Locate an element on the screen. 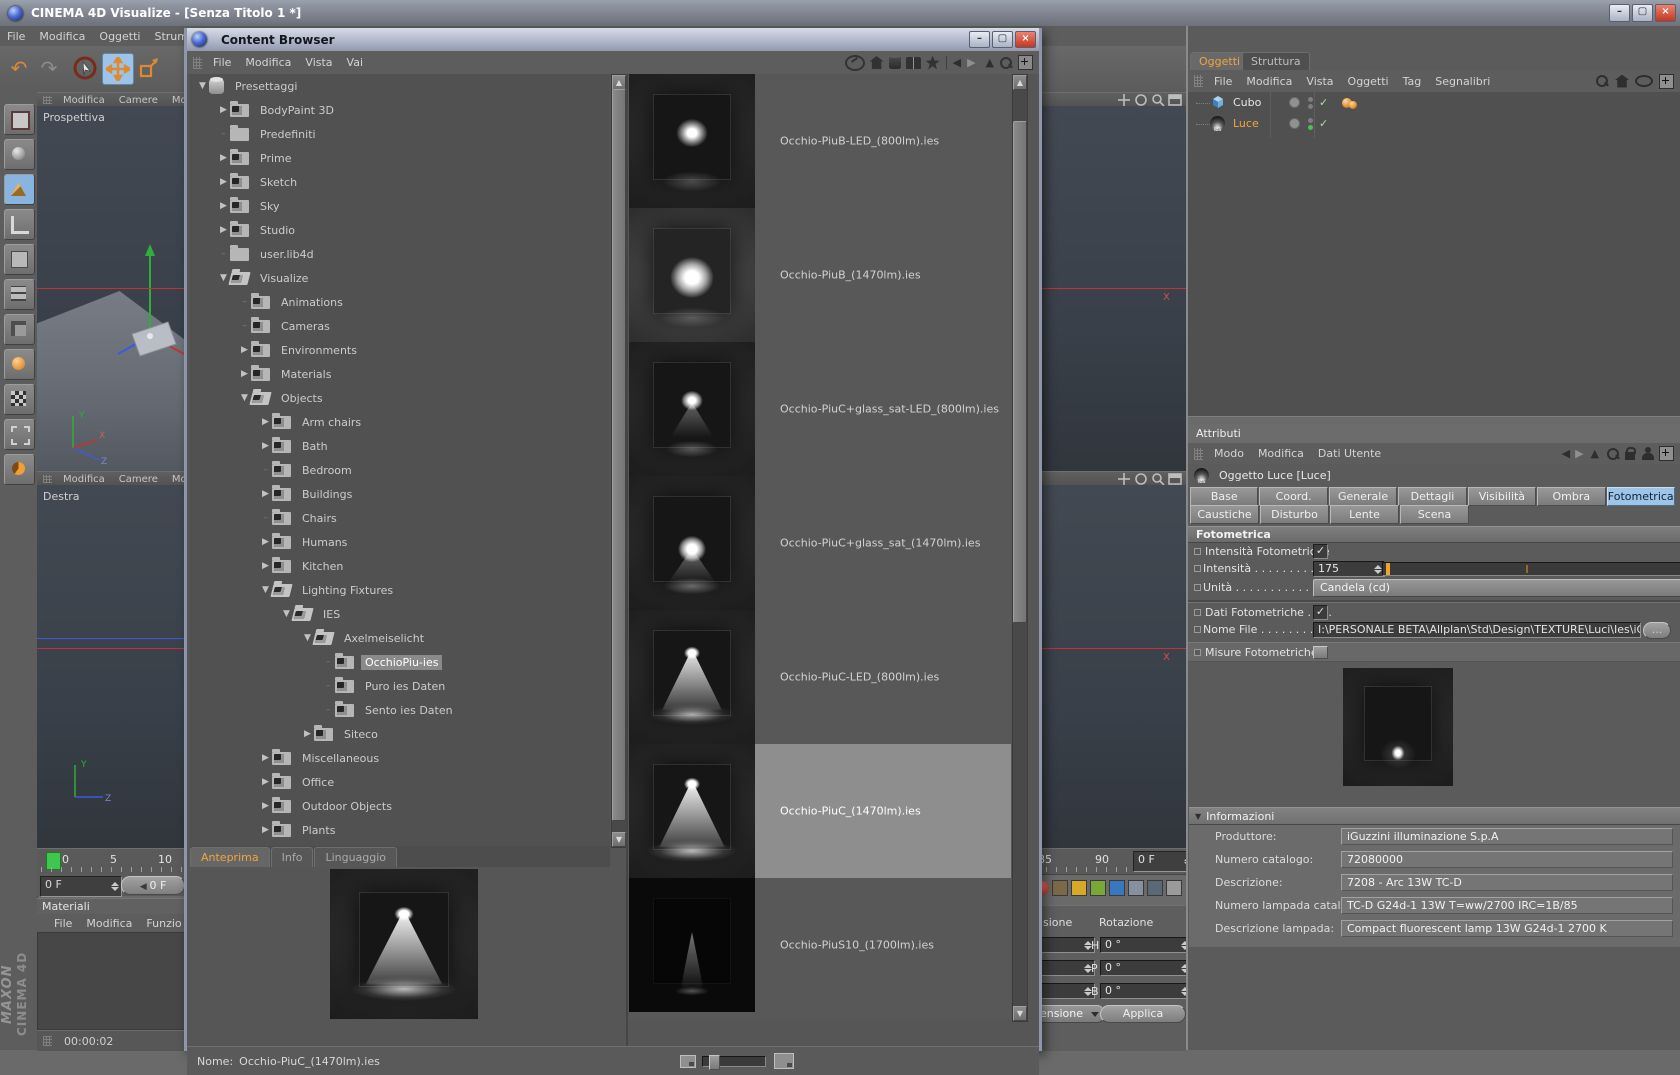 The width and height of the screenshot is (1680, 1075). tree-item-label: Humans is located at coordinates (324, 542).